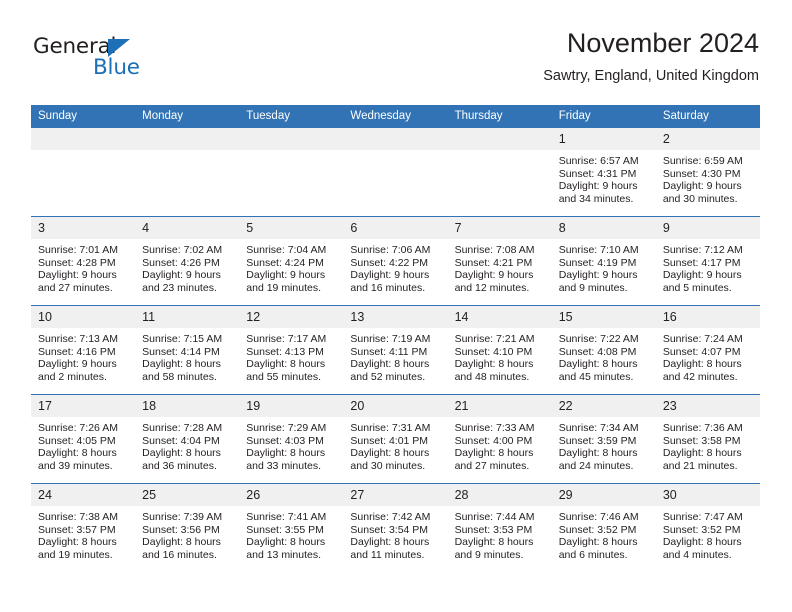 Image resolution: width=792 pixels, height=612 pixels. What do you see at coordinates (387, 554) in the screenshot?
I see `day-daylight-line-text: and 11 minutes.` at bounding box center [387, 554].